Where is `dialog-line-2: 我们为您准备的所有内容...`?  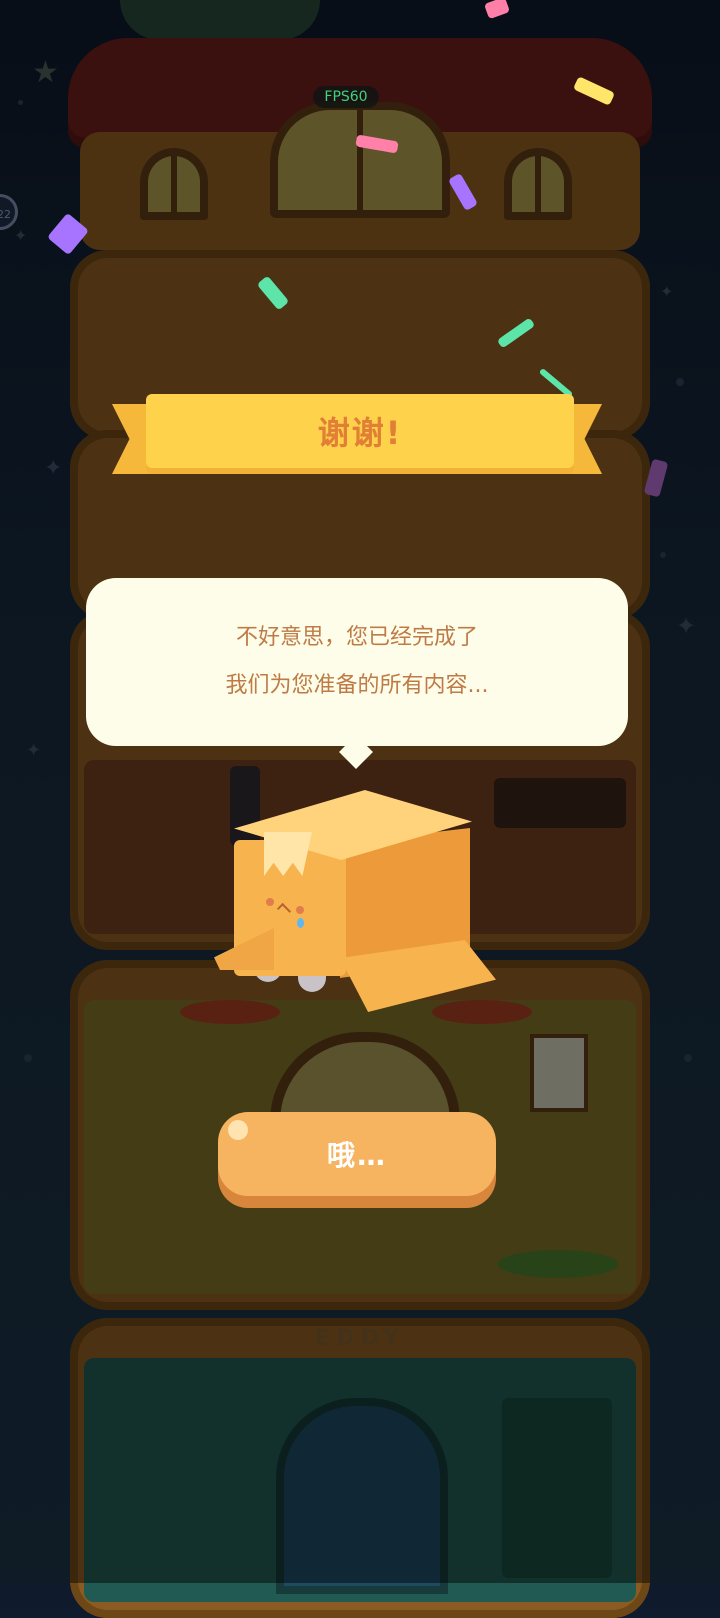 dialog-line-2: 我们为您准备的所有内容... is located at coordinates (357, 685).